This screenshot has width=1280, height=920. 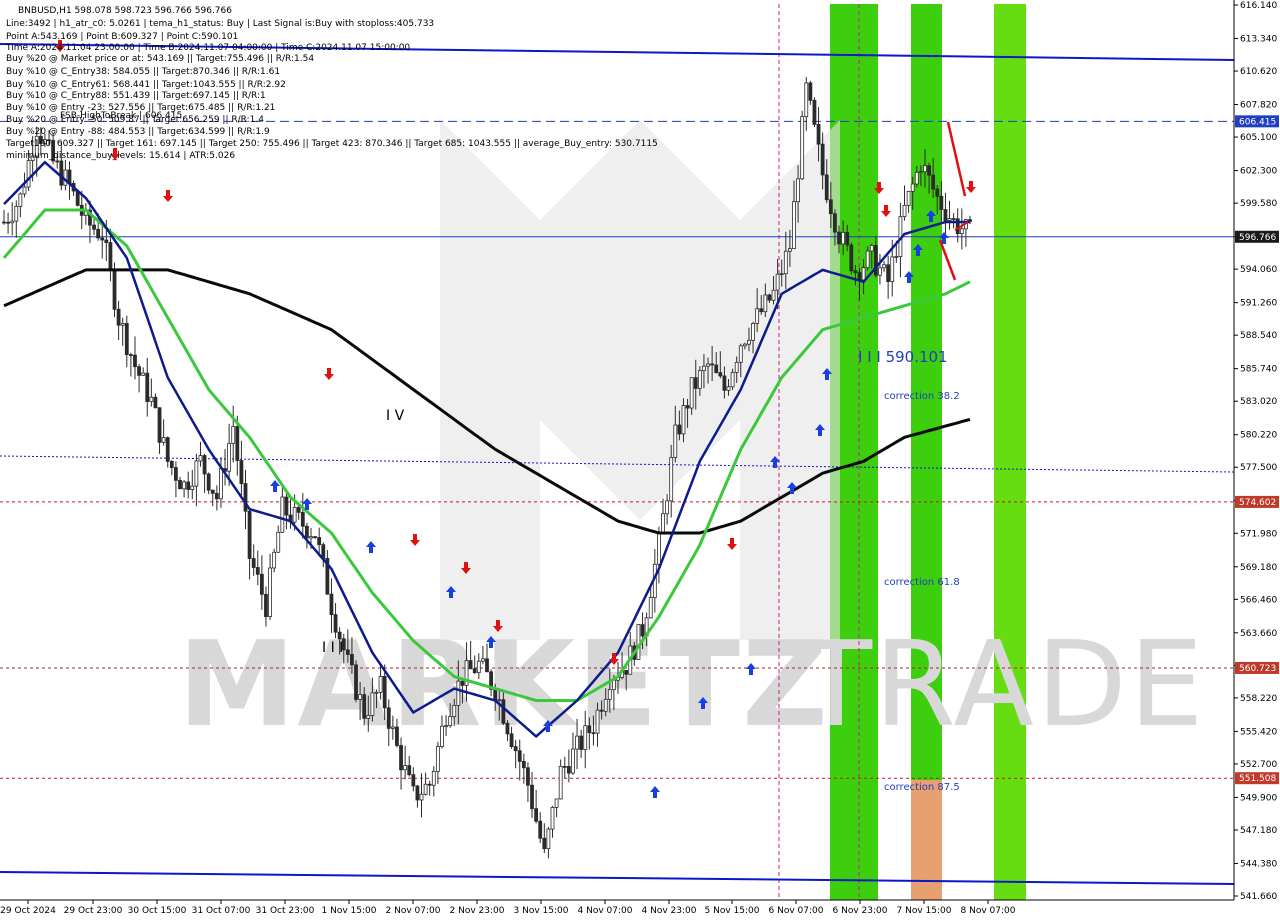 I want to click on price-tick-label: 541.660, so click(x=1258, y=897).